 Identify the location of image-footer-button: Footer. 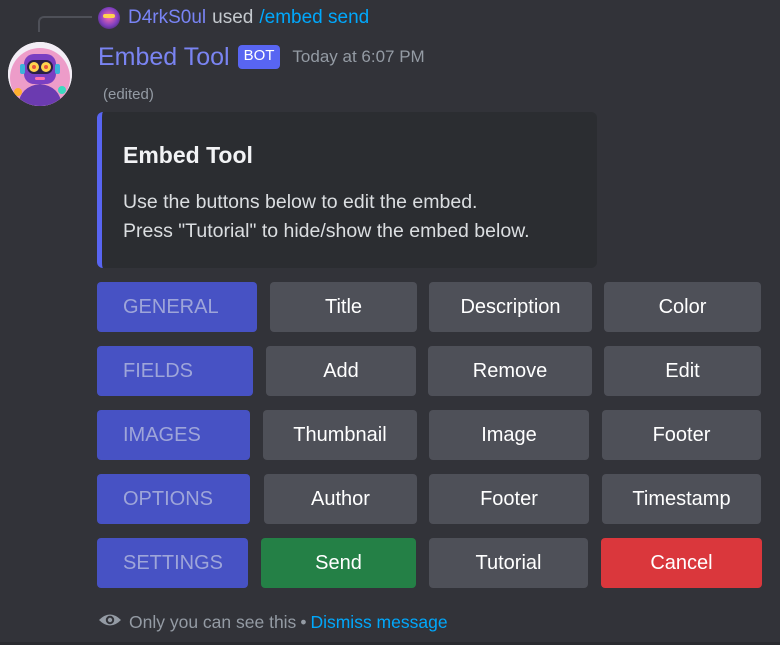
(681, 435).